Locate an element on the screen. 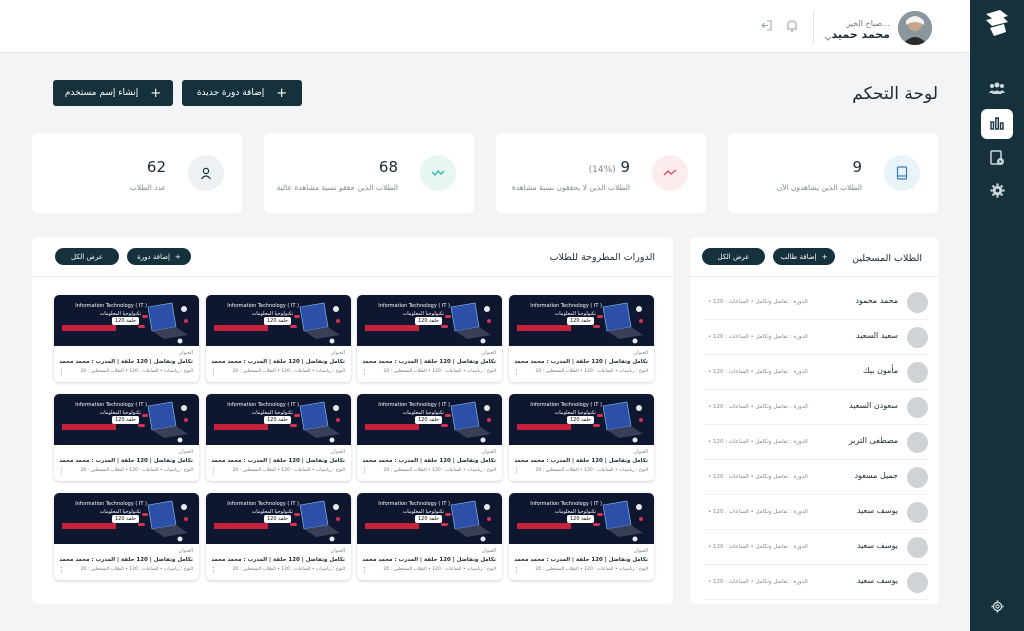 The height and width of the screenshot is (631, 1024). student-name: مأمون بيك is located at coordinates (880, 370).